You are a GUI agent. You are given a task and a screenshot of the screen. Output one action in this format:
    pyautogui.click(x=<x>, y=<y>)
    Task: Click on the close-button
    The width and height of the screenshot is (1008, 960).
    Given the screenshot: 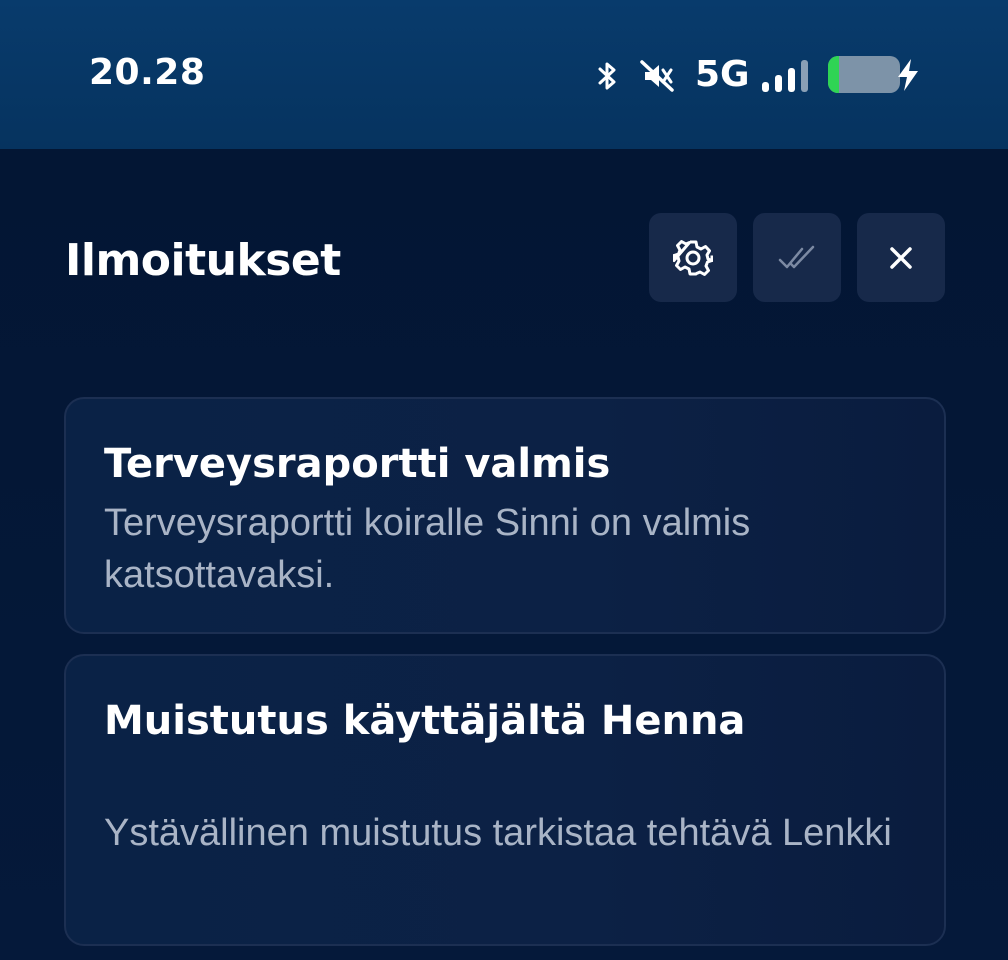 What is the action you would take?
    pyautogui.click(x=901, y=257)
    